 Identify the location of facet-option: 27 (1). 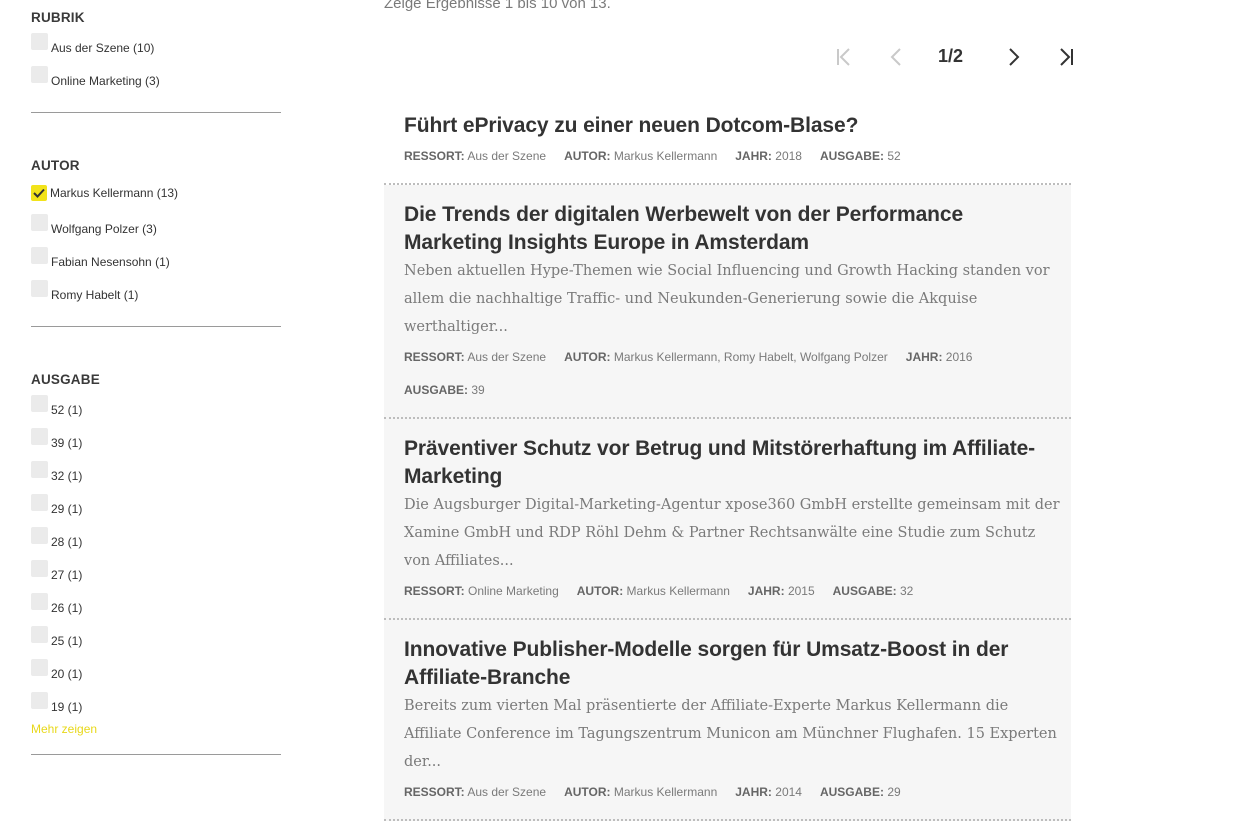
(156, 571).